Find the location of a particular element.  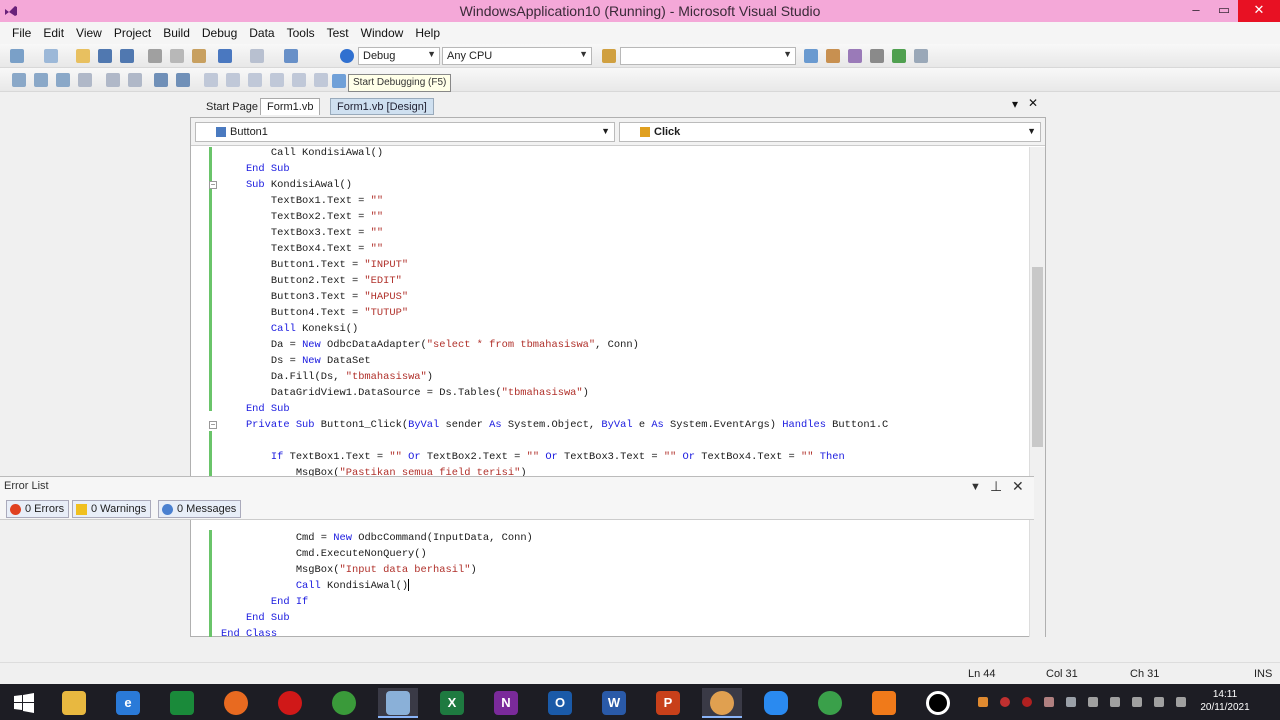

code-line: TextBox3.Text = "" is located at coordinates (302, 233).